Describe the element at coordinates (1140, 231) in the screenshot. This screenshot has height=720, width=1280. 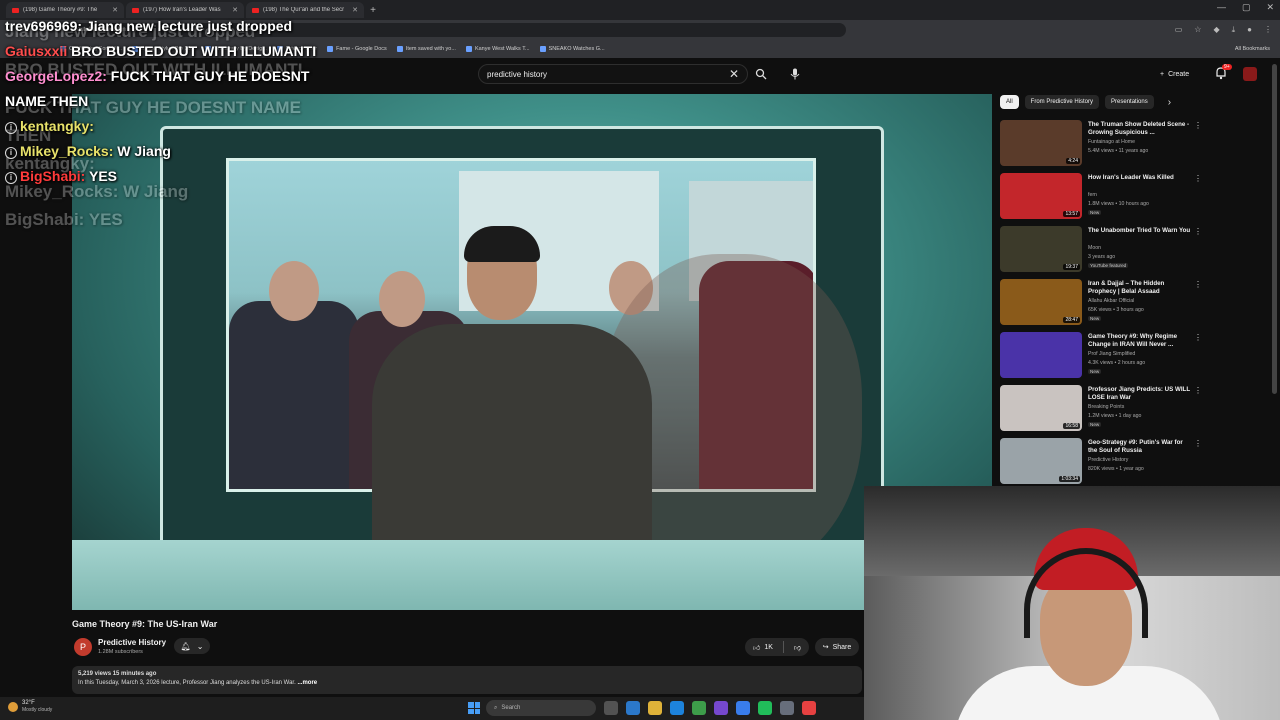
I see `recommendation-title: The Unabomber Tried To Warn You` at that location.